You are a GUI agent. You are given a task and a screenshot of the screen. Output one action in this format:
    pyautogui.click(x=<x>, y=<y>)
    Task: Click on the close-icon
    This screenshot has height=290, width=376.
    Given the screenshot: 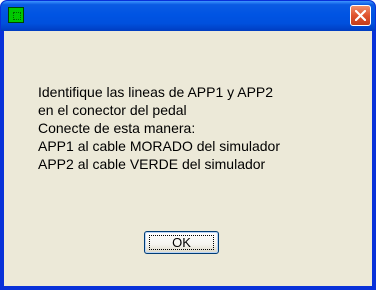 What is the action you would take?
    pyautogui.click(x=360, y=15)
    